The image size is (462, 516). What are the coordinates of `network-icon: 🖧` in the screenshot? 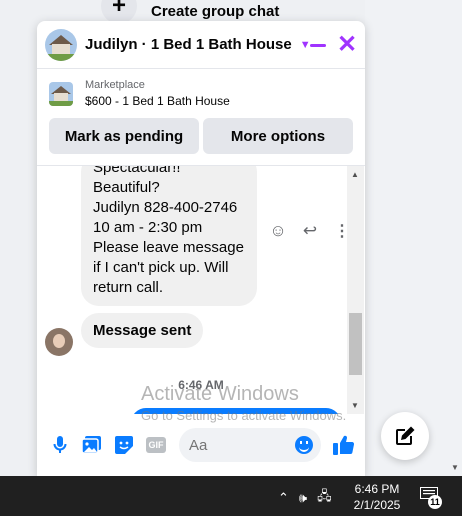 It's located at (324, 498).